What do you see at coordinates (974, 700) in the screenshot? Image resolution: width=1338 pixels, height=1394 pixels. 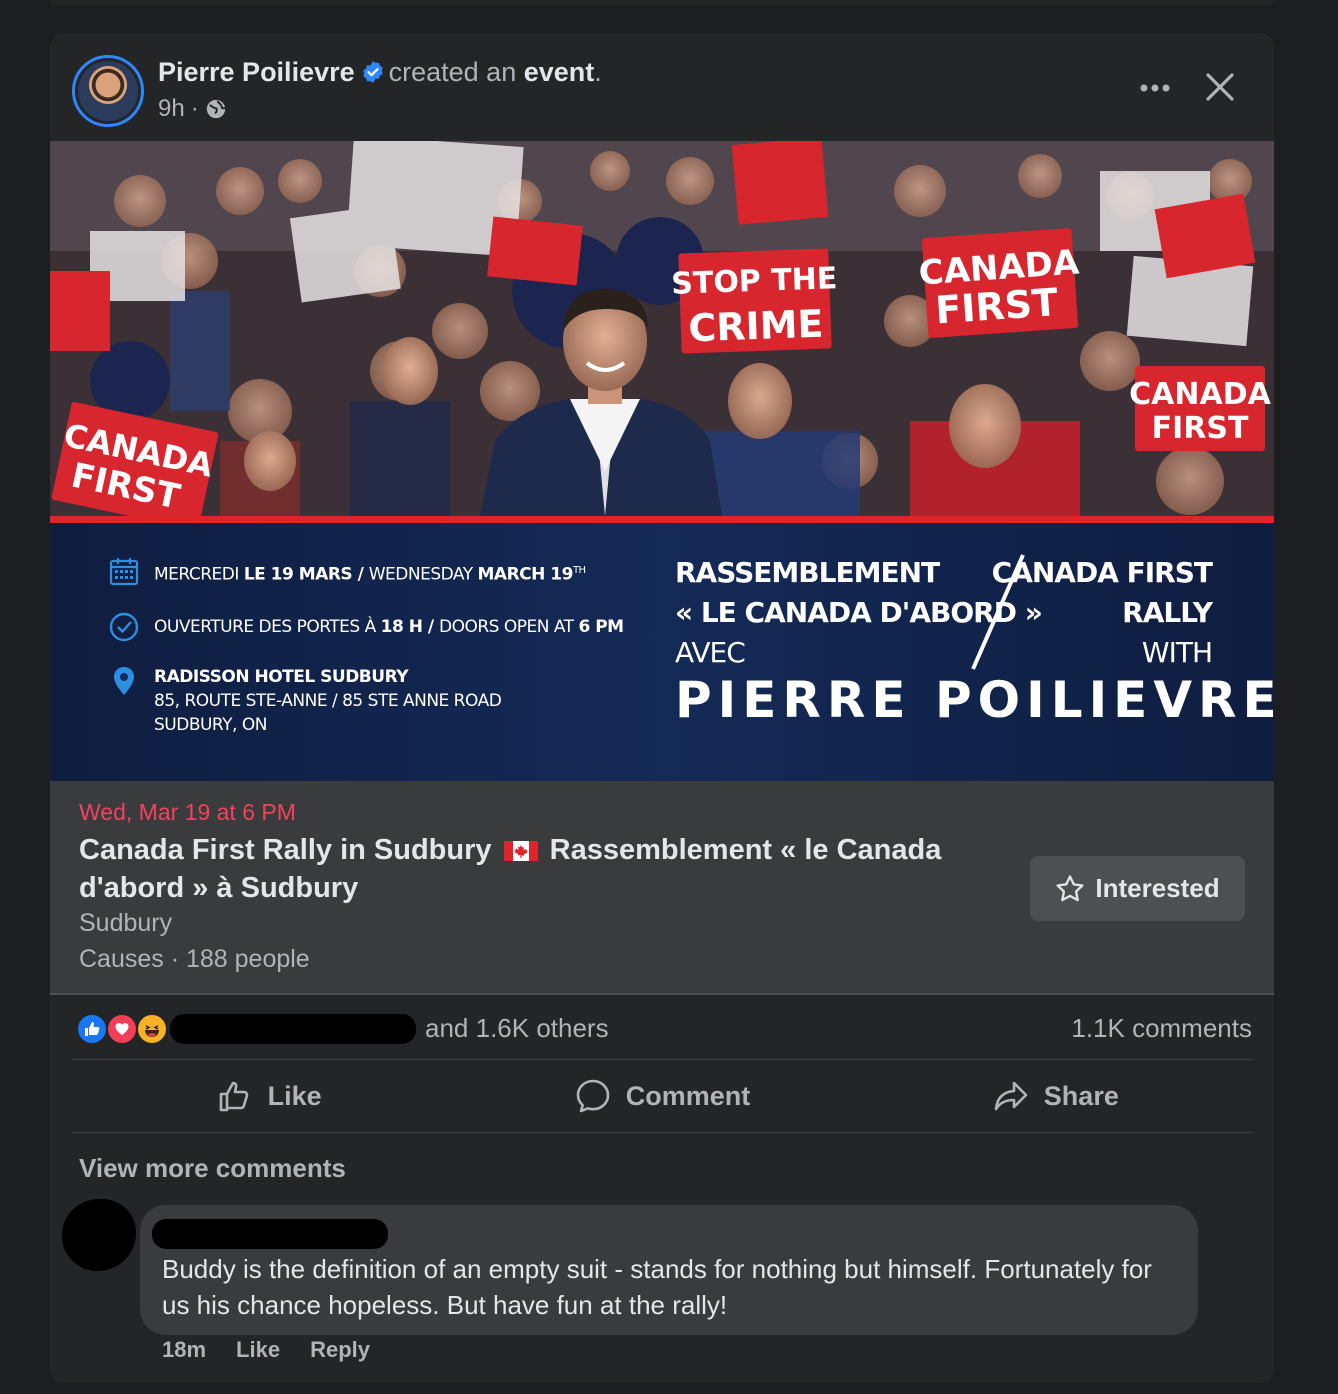 I see `speaker-name: PIERRE POILIEVRE` at bounding box center [974, 700].